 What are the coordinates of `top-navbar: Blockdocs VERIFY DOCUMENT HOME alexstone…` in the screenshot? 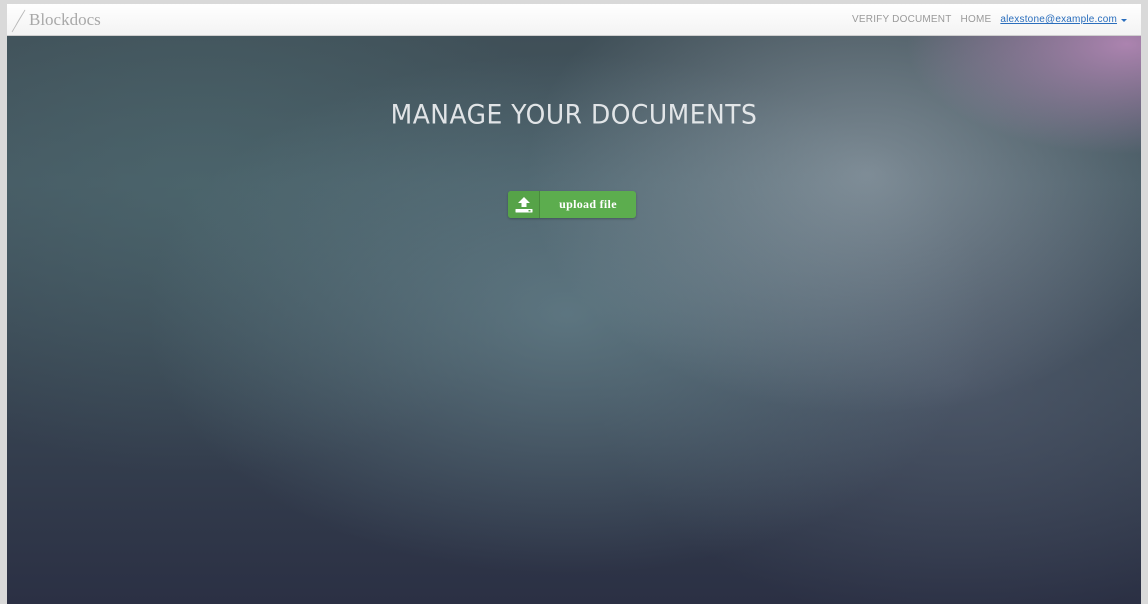 It's located at (574, 20).